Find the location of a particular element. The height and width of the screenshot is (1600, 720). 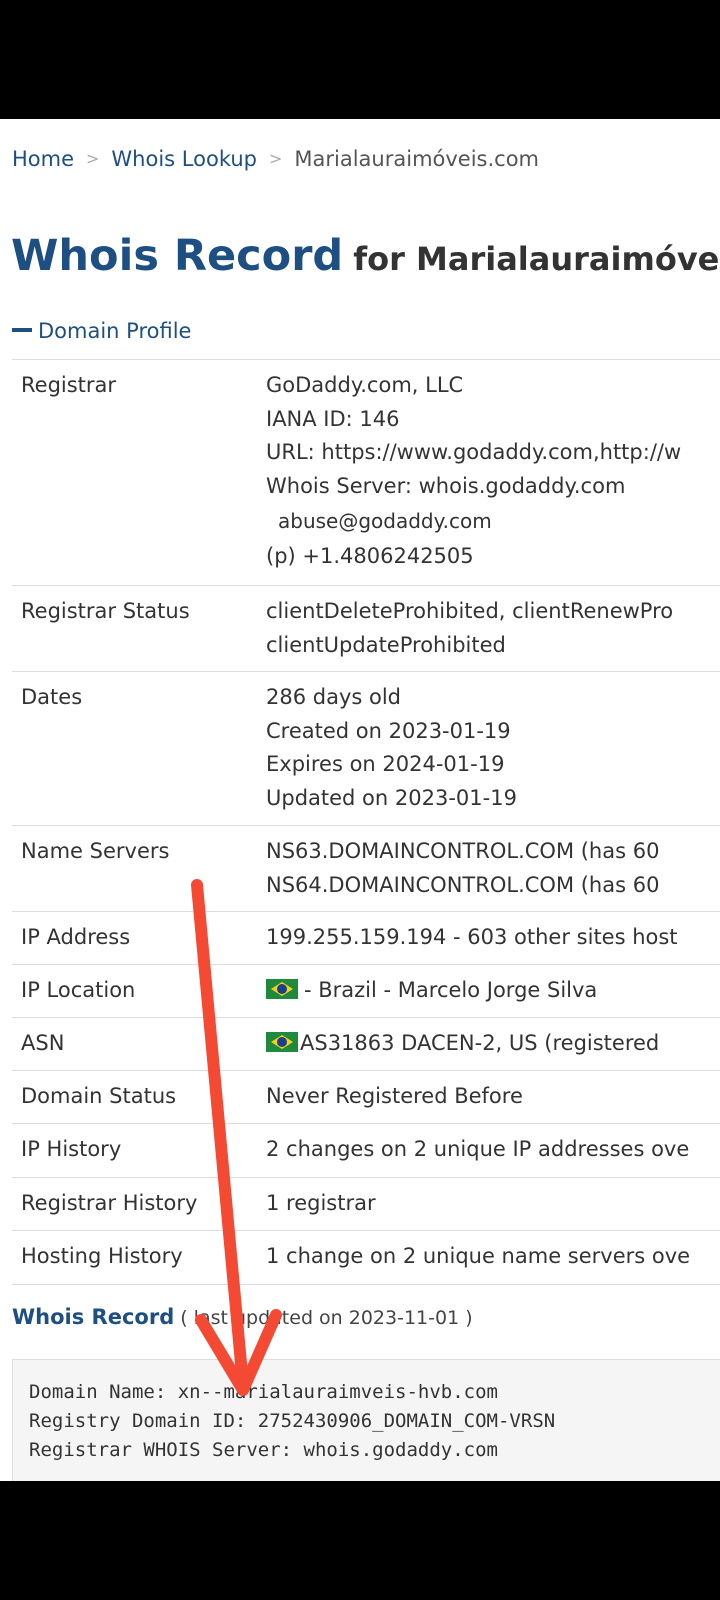

created-date: Created on 2023-01-19 is located at coordinates (388, 730).